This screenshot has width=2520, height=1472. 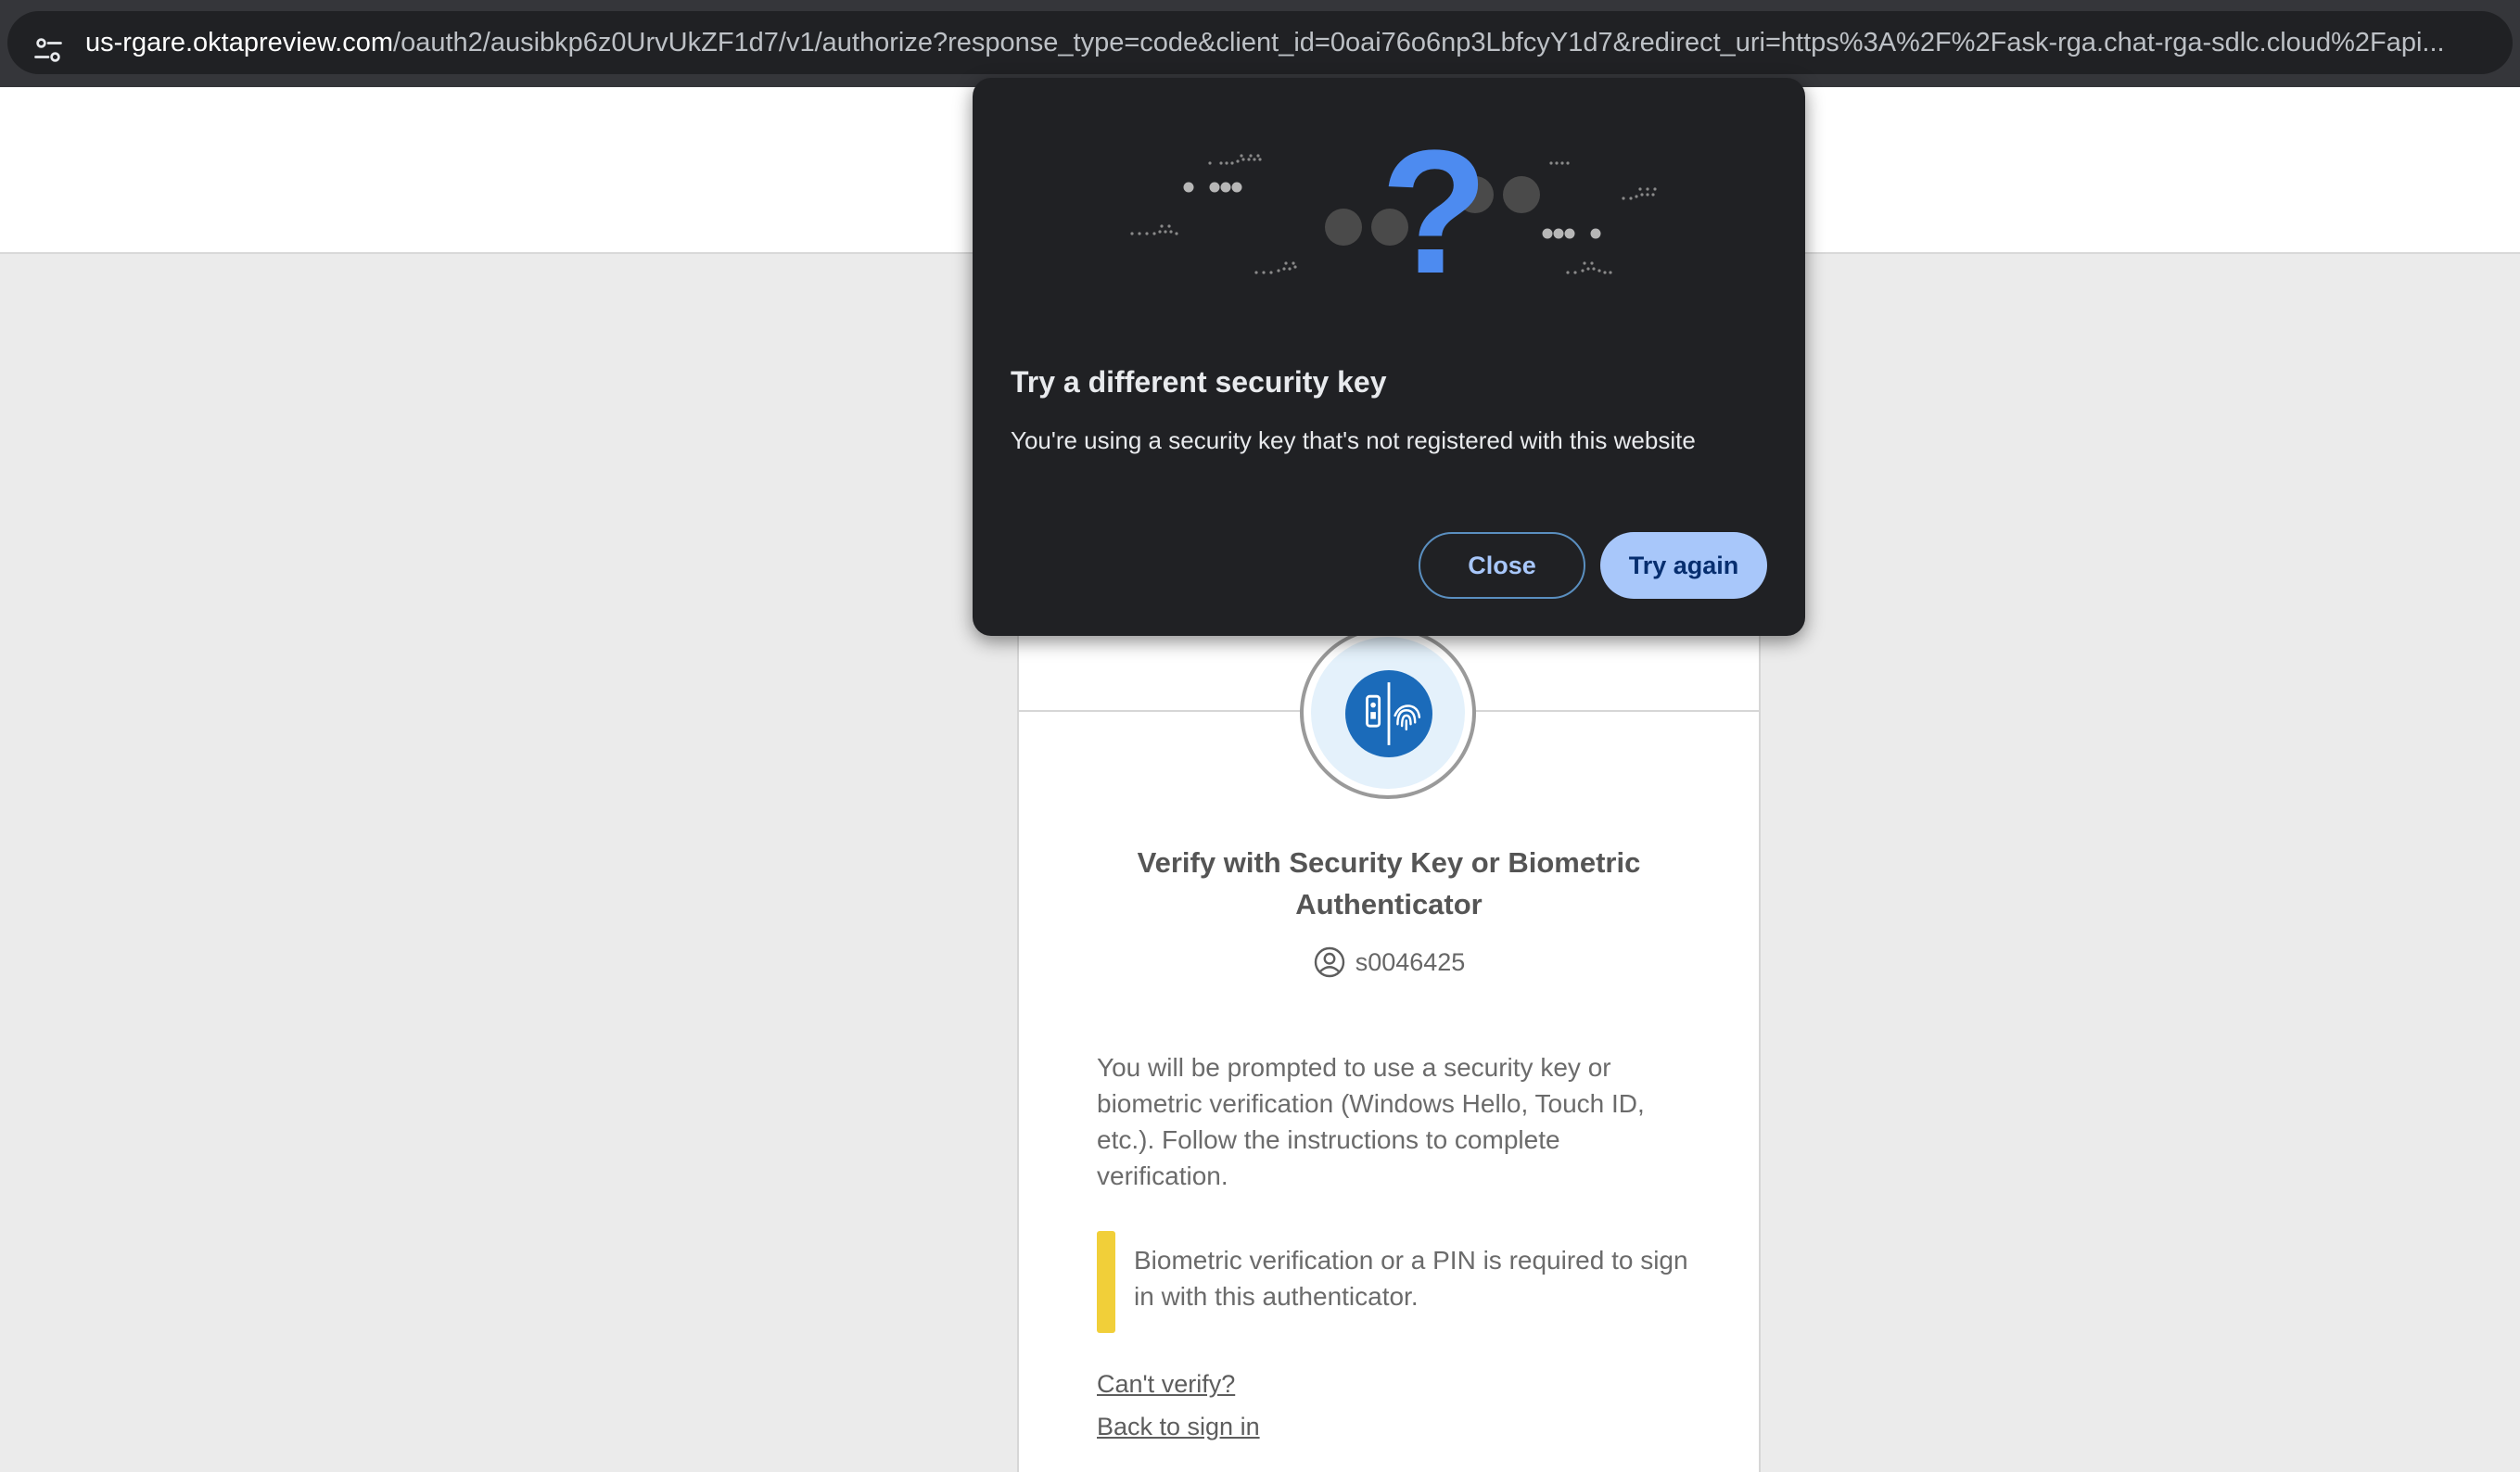 I want to click on unknown-key-illustration: ?, so click(x=1393, y=224).